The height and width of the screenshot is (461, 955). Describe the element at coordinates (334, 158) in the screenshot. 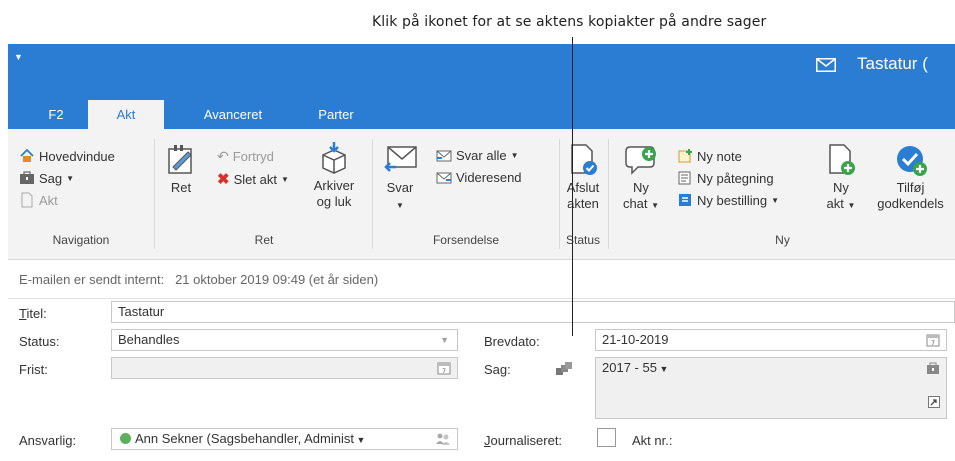

I see `archive-box-icon` at that location.